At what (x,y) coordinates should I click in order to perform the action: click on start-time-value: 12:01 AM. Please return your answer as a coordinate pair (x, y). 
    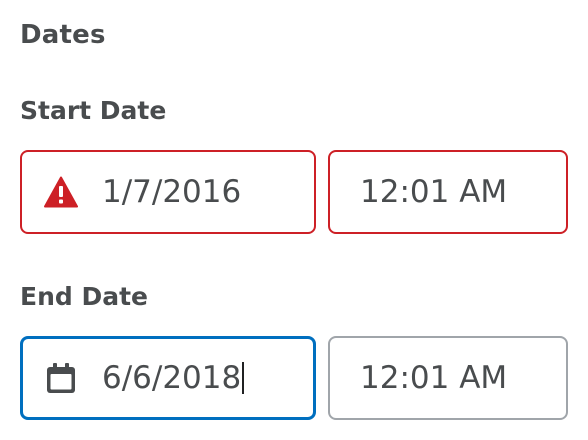
    Looking at the image, I should click on (434, 192).